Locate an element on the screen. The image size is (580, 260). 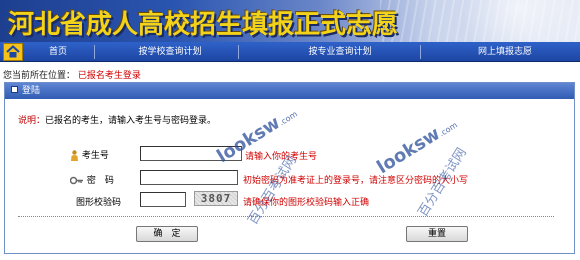
exam-no-input is located at coordinates (191, 153).